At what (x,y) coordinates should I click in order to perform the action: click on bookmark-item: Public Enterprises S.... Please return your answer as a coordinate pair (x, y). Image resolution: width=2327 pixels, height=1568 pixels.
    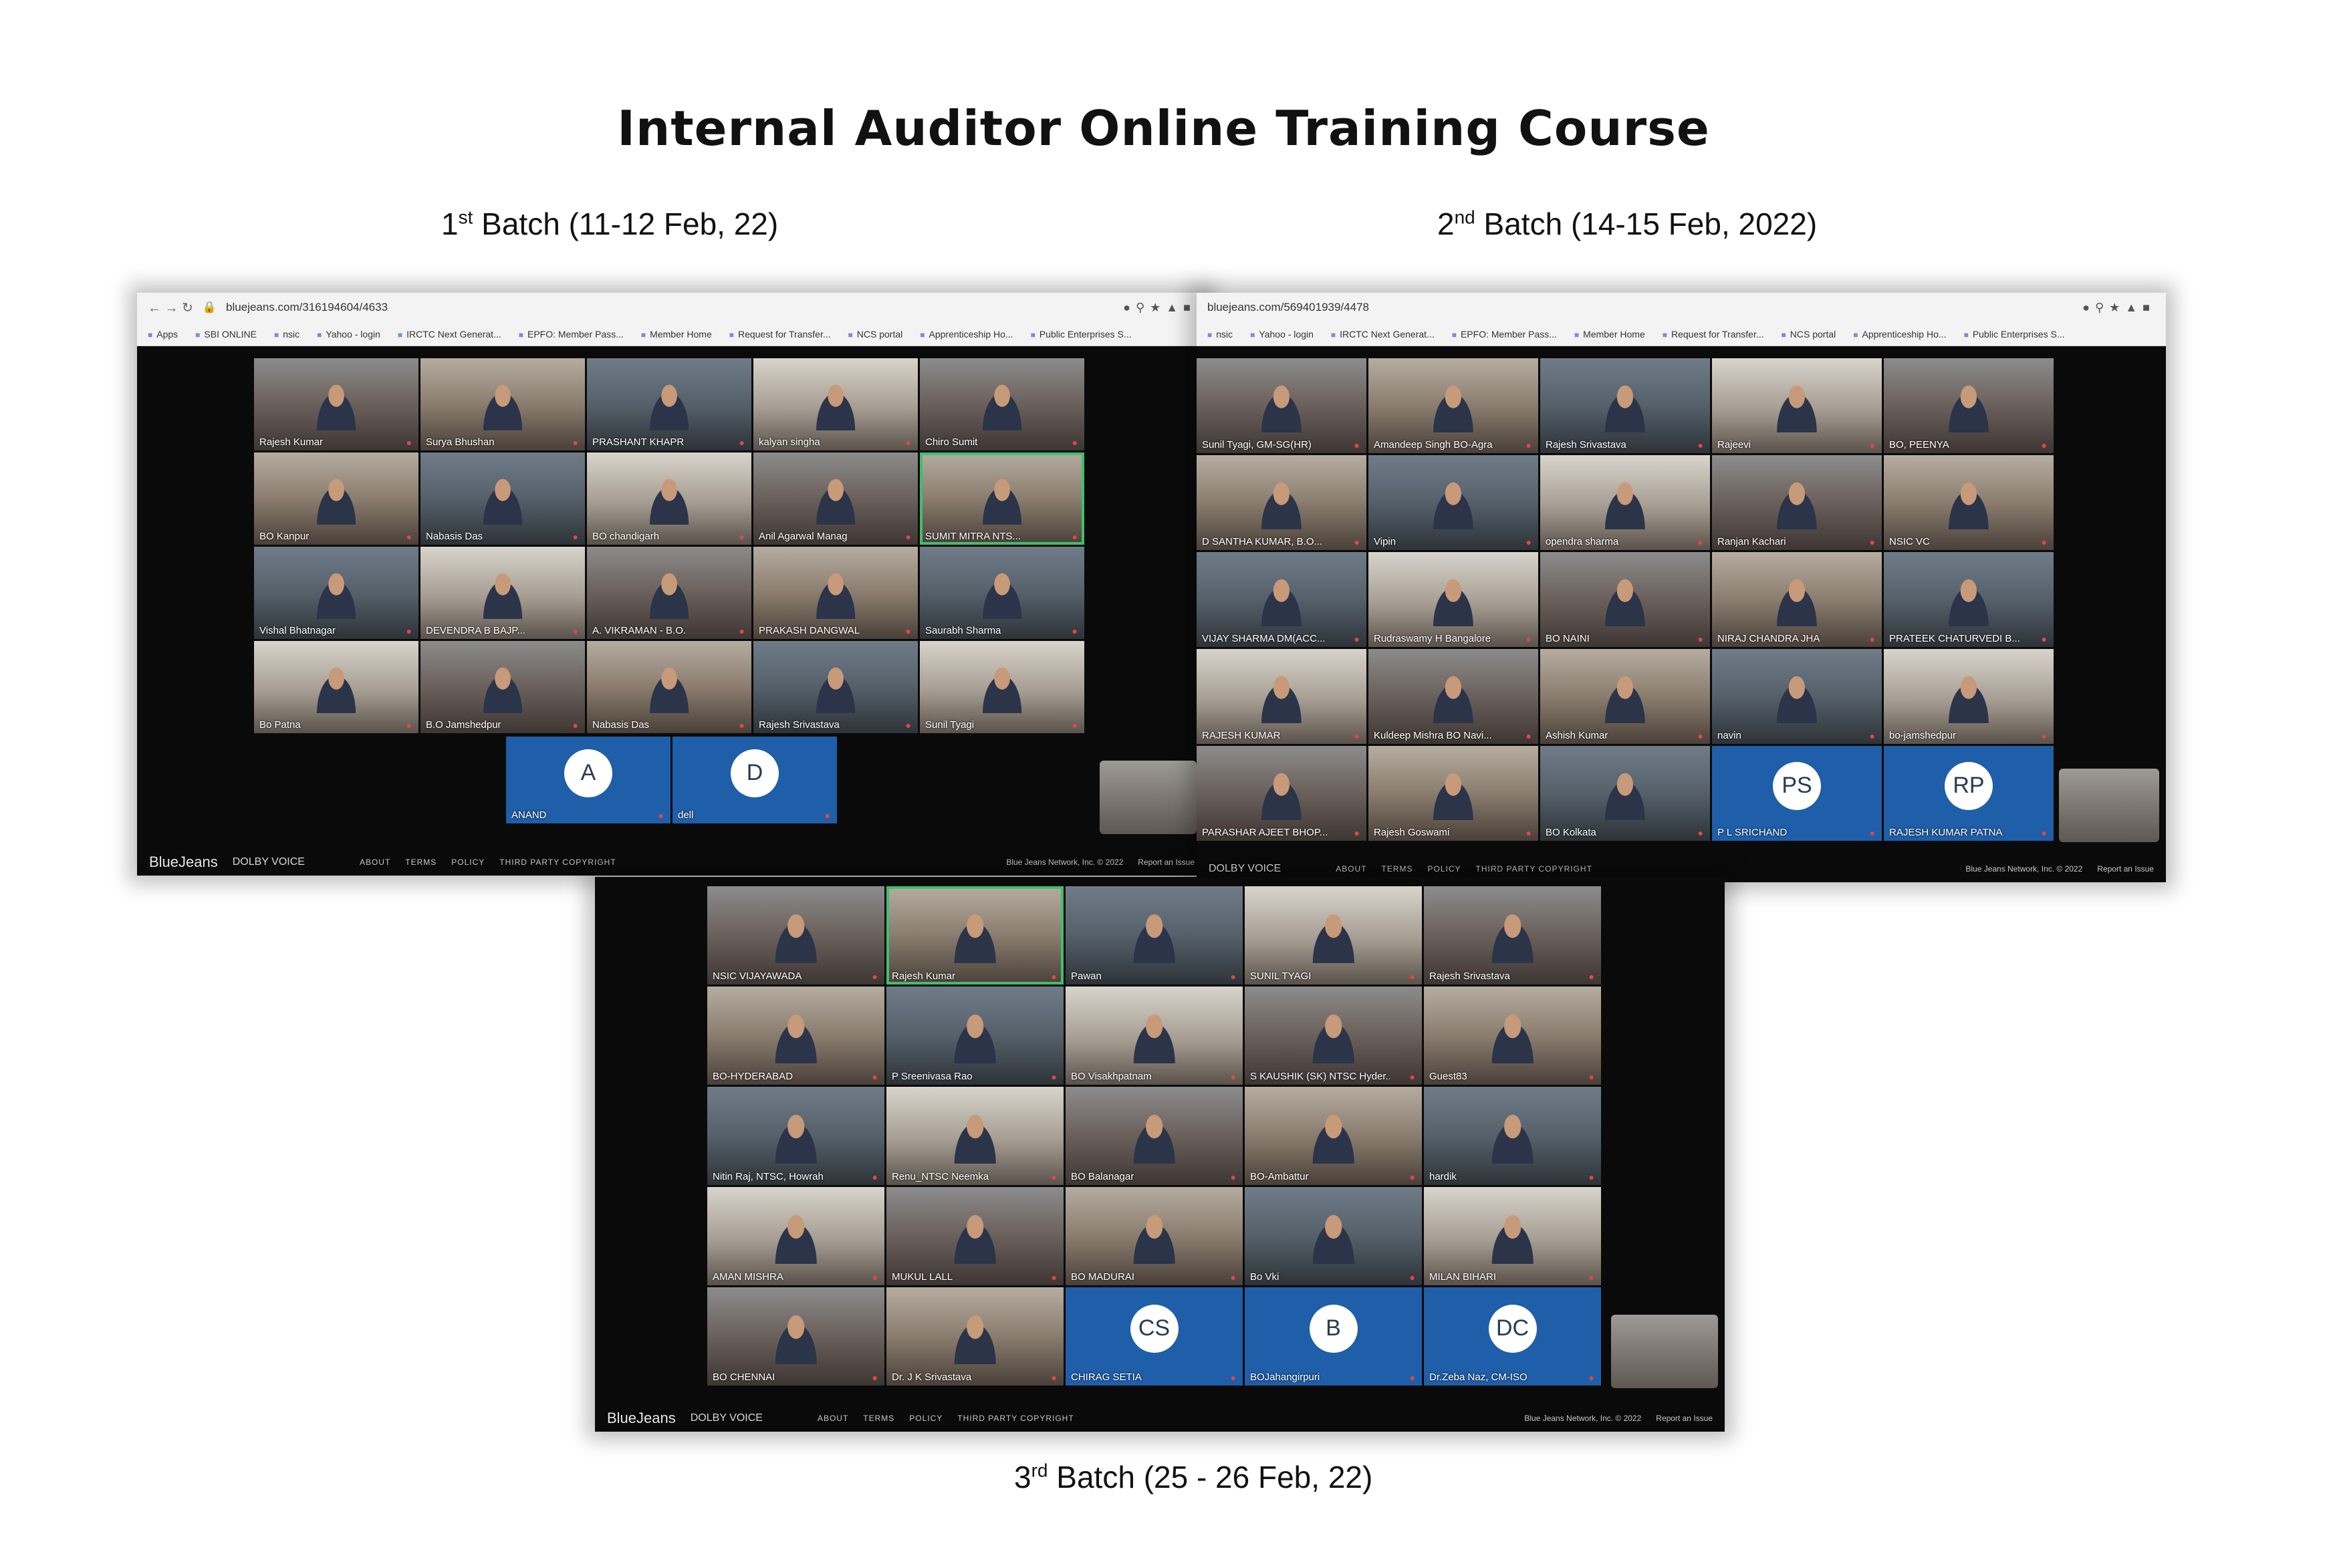
    Looking at the image, I should click on (1081, 334).